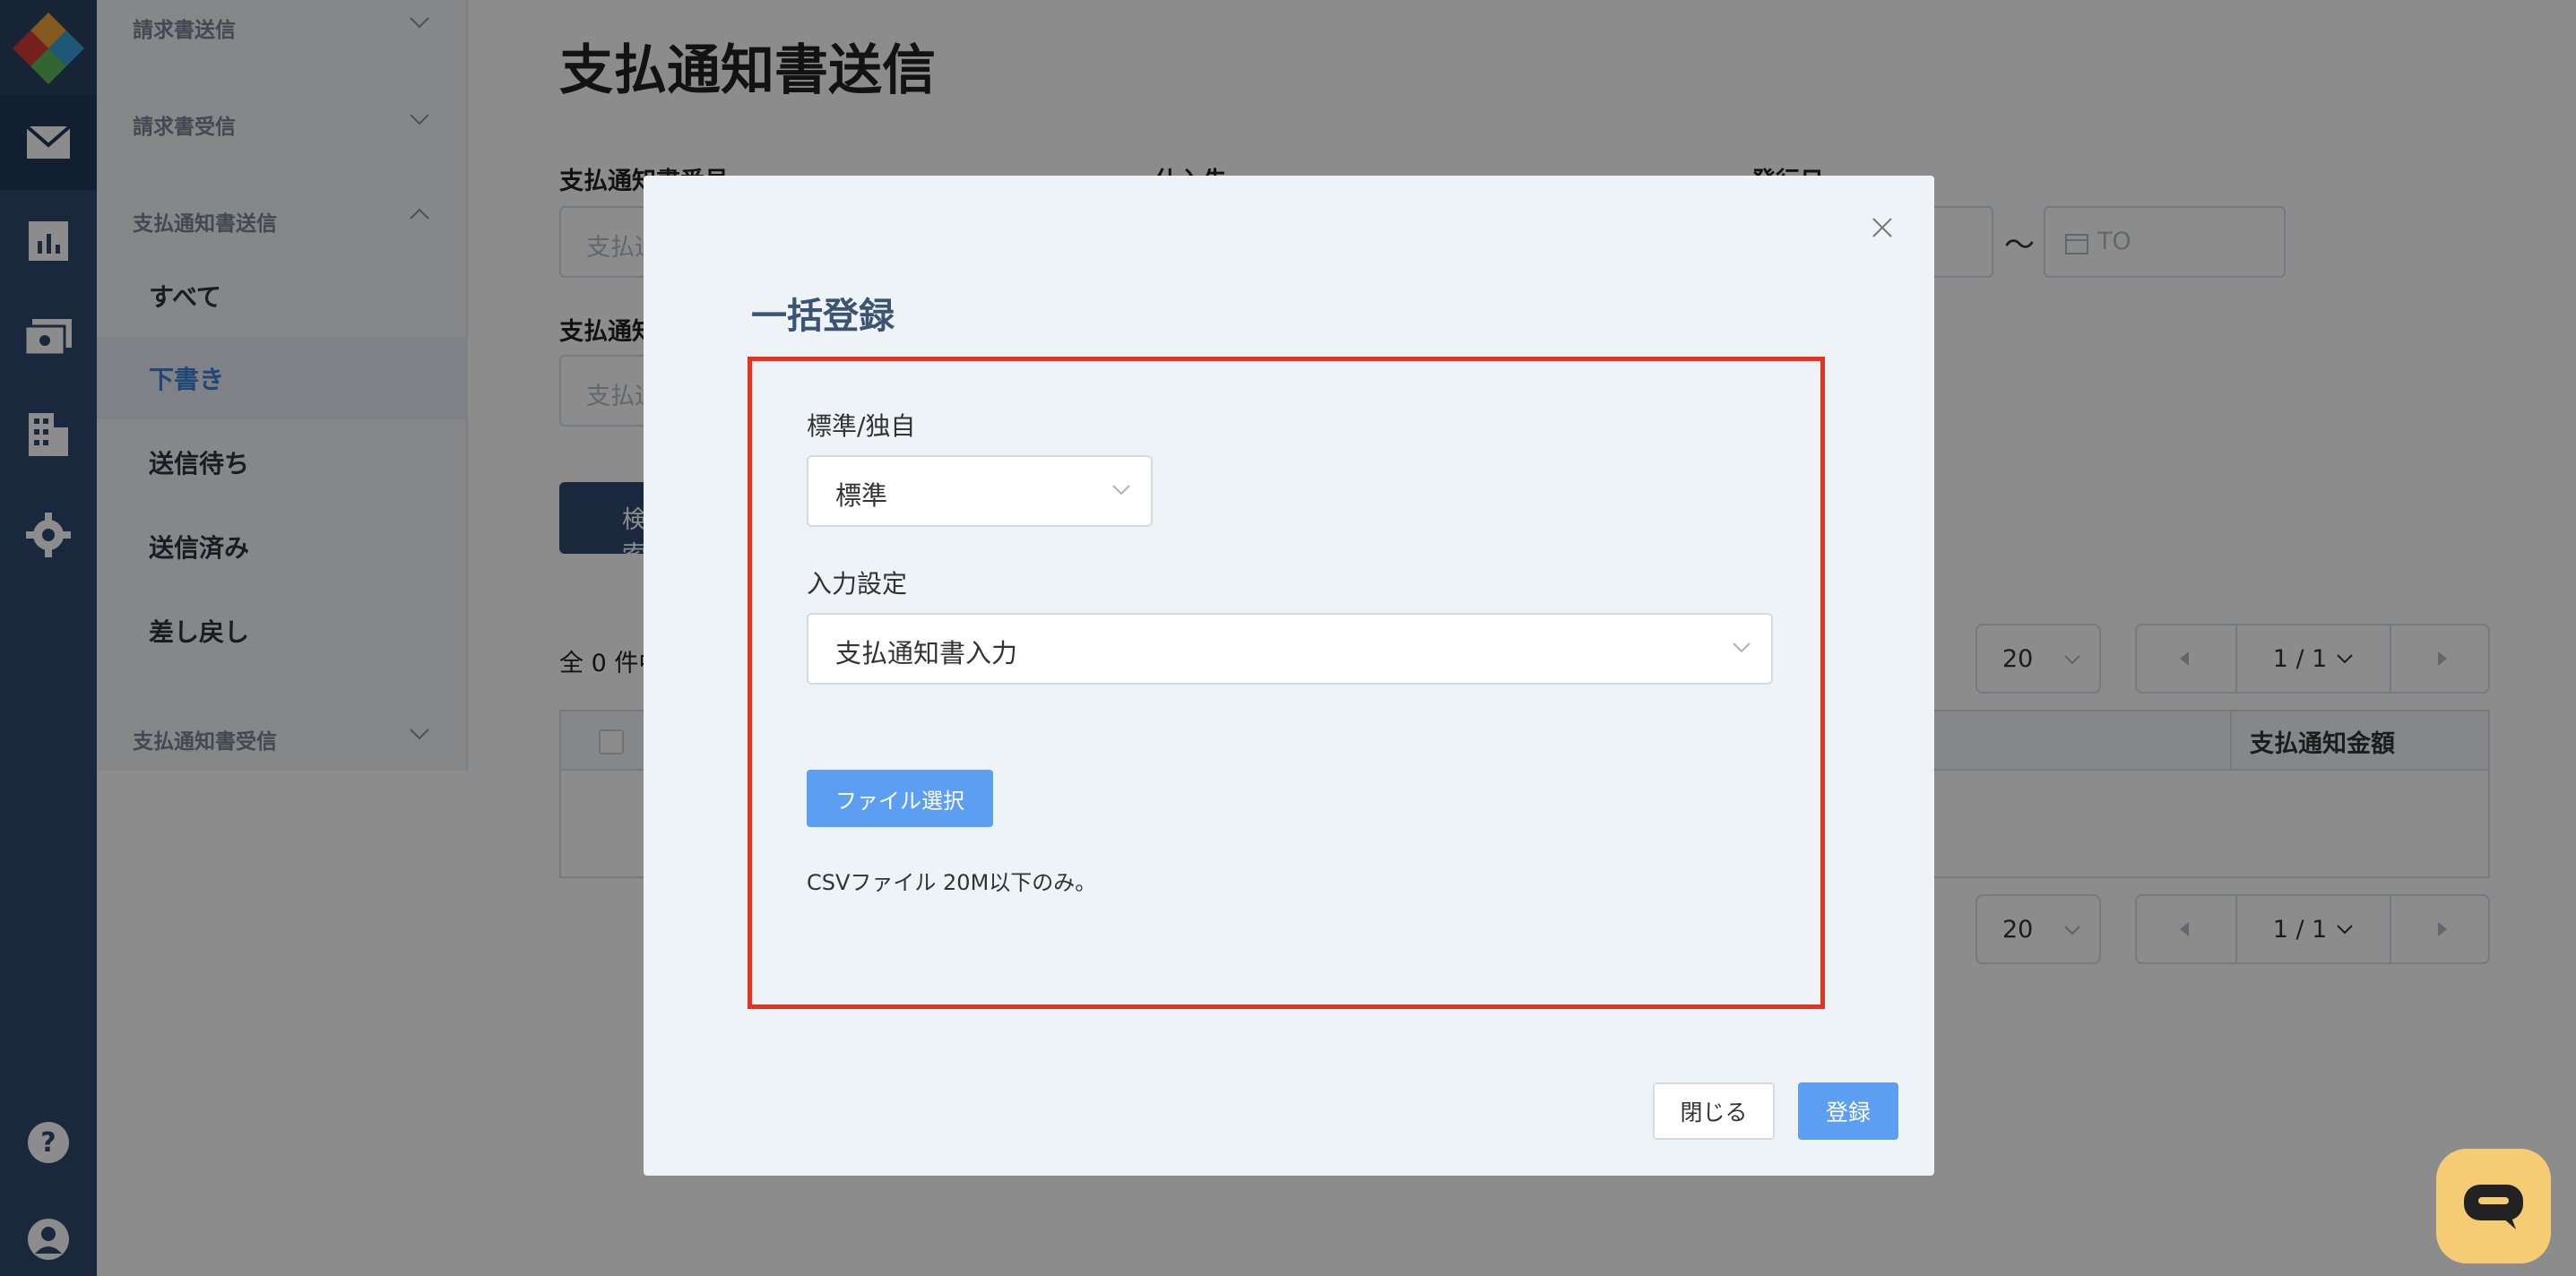 This screenshot has width=2576, height=1276. I want to click on close-button: 閉じる, so click(1714, 1111).